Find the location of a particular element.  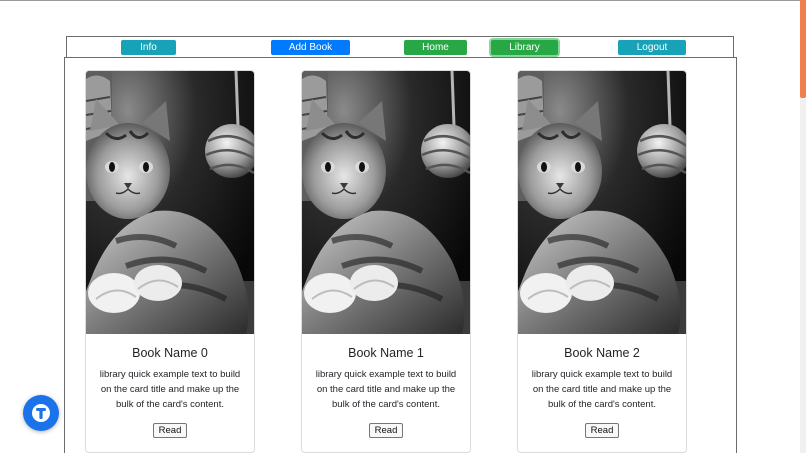

logout-button: Logout is located at coordinates (652, 47).